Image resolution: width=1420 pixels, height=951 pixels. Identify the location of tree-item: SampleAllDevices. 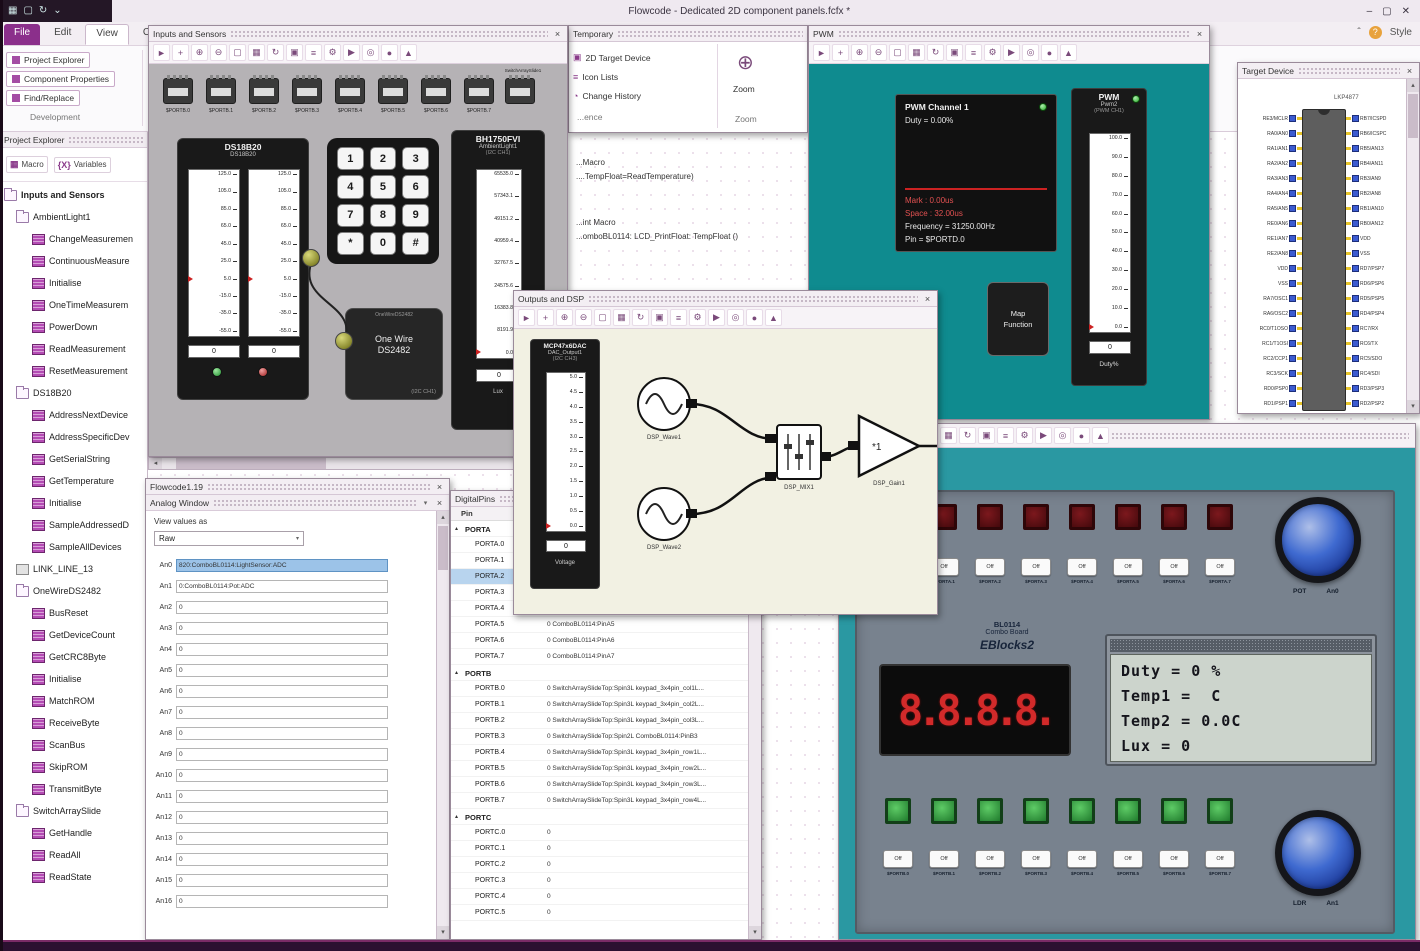
(73, 547).